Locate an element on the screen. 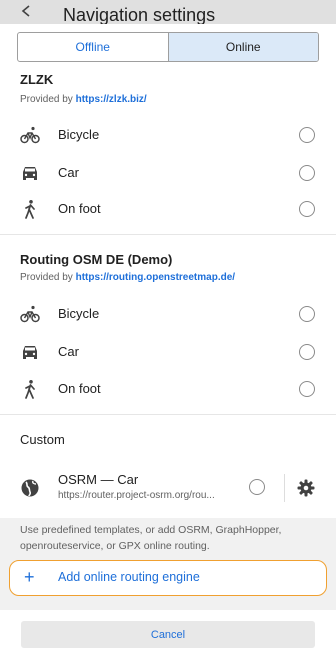  add-online-routing-engine-button: + Add online routing engine is located at coordinates (168, 578).